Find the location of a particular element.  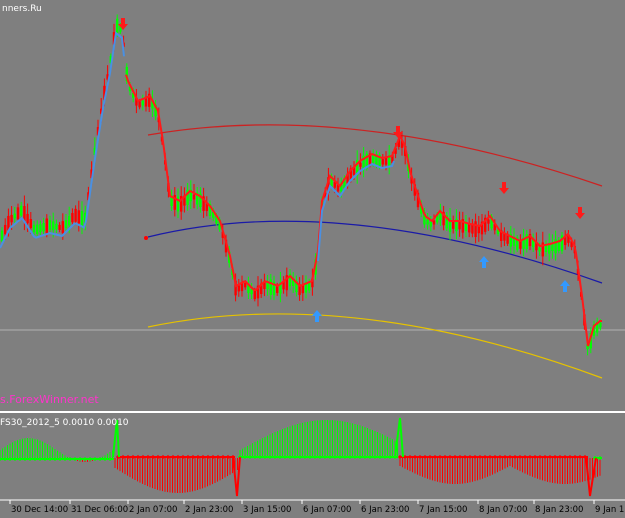

watermark-text: s.ForexWinner.net is located at coordinates (49, 399).